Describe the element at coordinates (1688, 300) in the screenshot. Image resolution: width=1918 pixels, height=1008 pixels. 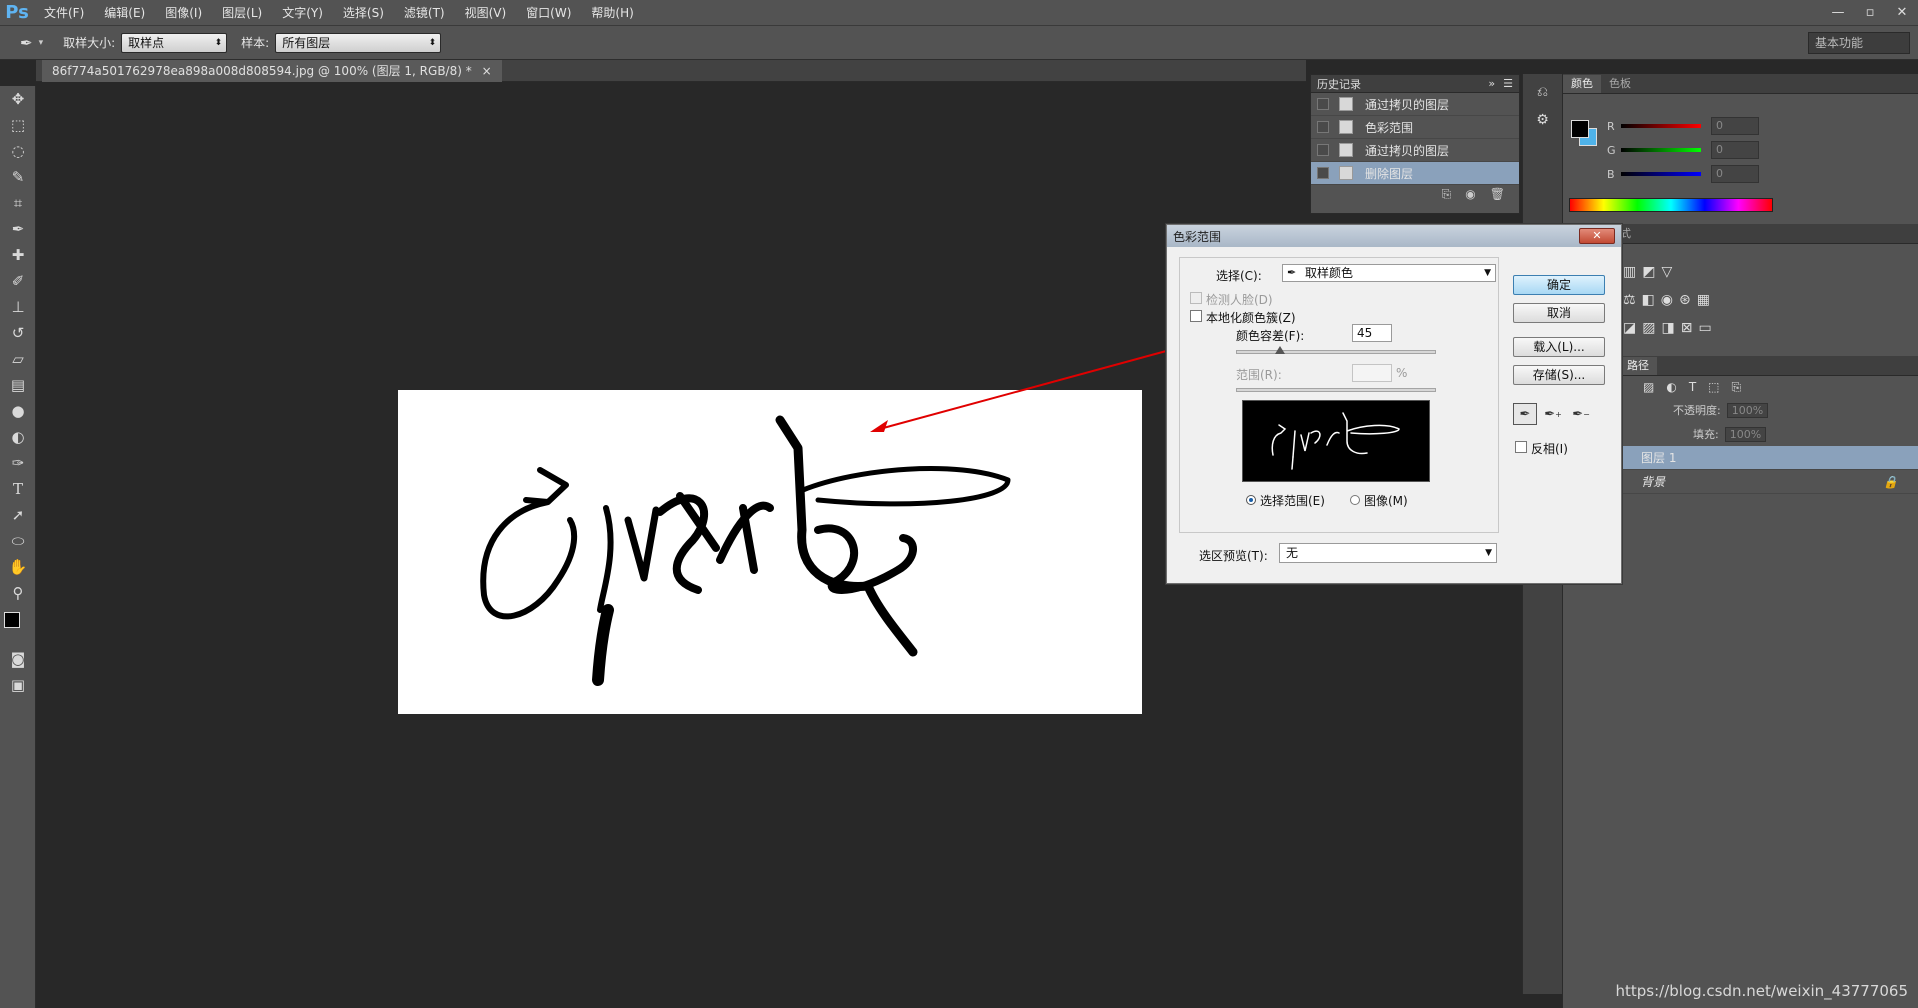
I see `mixer-icon: ⊛` at that location.